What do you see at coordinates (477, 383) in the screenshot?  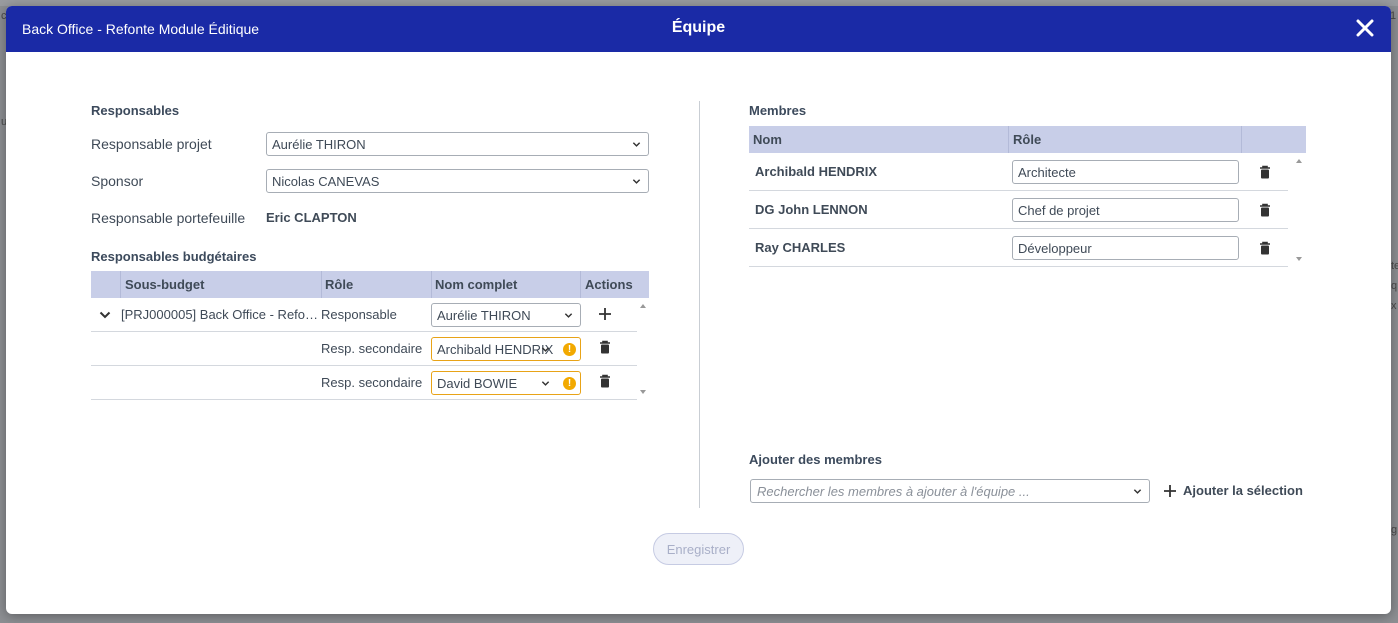 I see `nom-complet-value: David BOWIE` at bounding box center [477, 383].